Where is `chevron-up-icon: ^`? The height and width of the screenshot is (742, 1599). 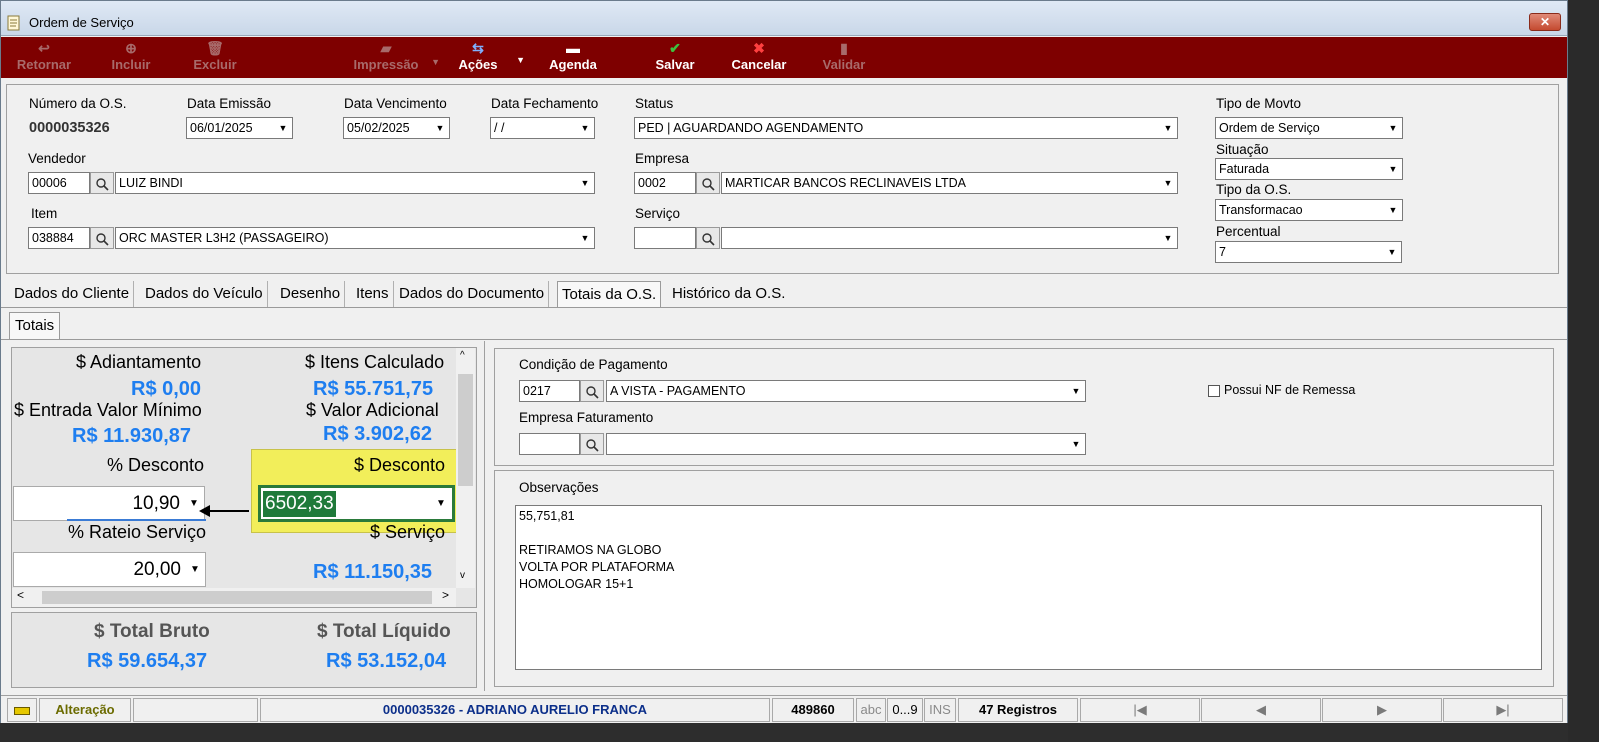 chevron-up-icon: ^ is located at coordinates (462, 355).